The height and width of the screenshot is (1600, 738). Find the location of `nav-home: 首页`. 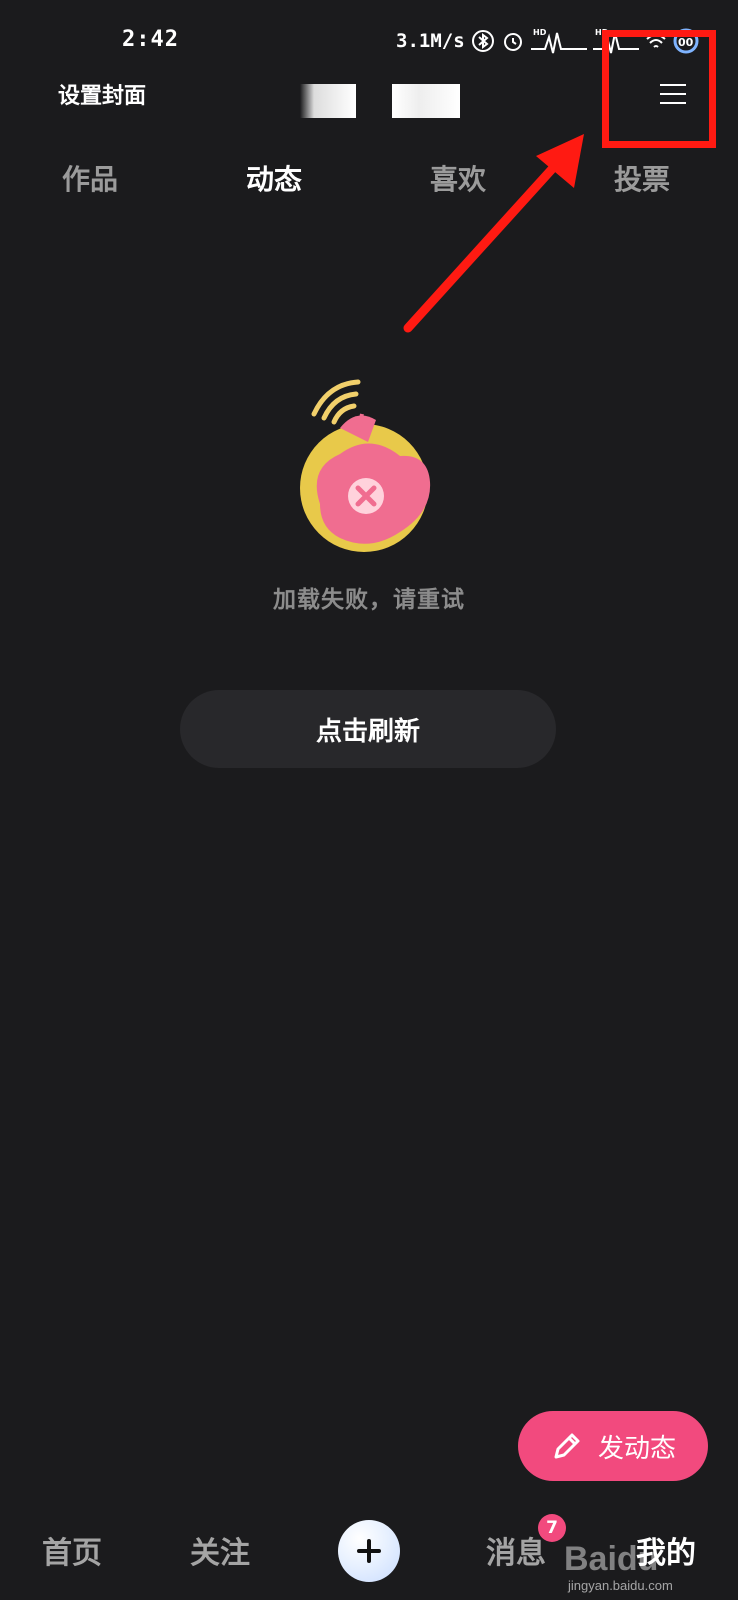

nav-home: 首页 is located at coordinates (72, 1550).